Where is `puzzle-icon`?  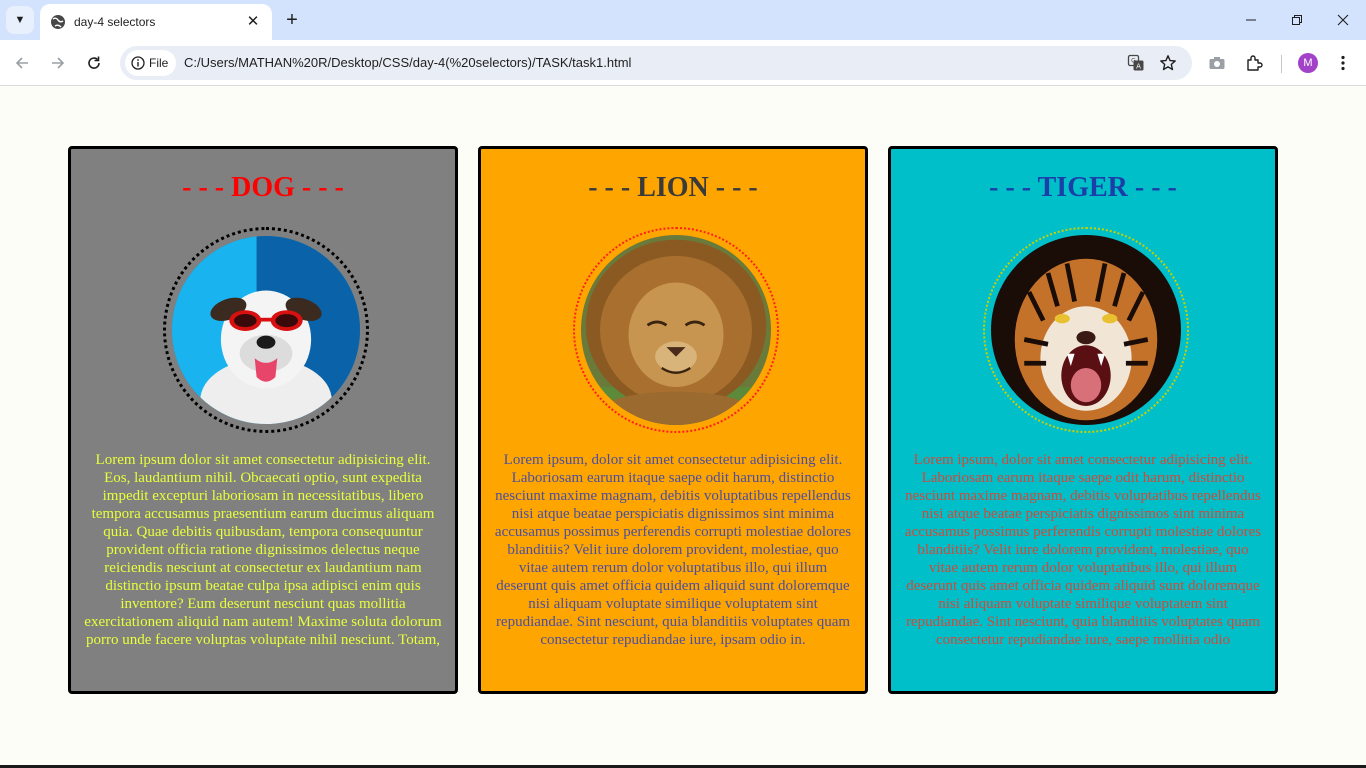 puzzle-icon is located at coordinates (1255, 63).